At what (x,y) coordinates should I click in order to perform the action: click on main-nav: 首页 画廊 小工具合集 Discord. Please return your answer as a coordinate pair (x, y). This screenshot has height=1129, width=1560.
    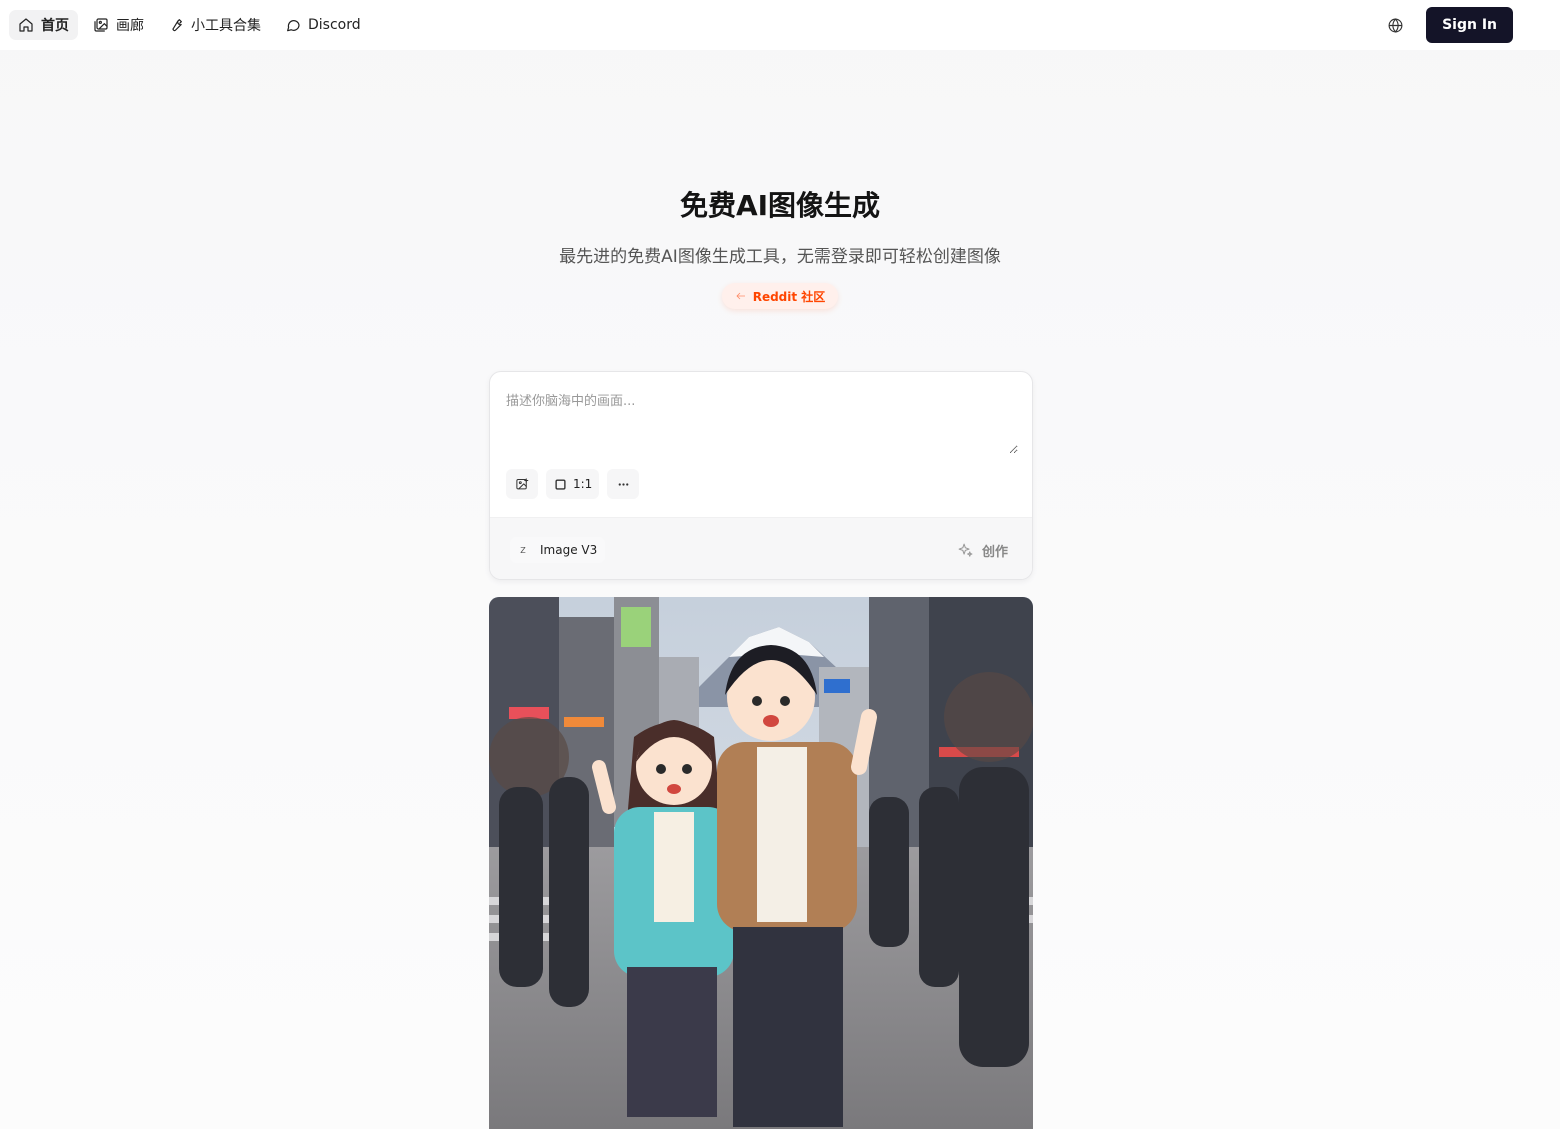
    Looking at the image, I should click on (189, 25).